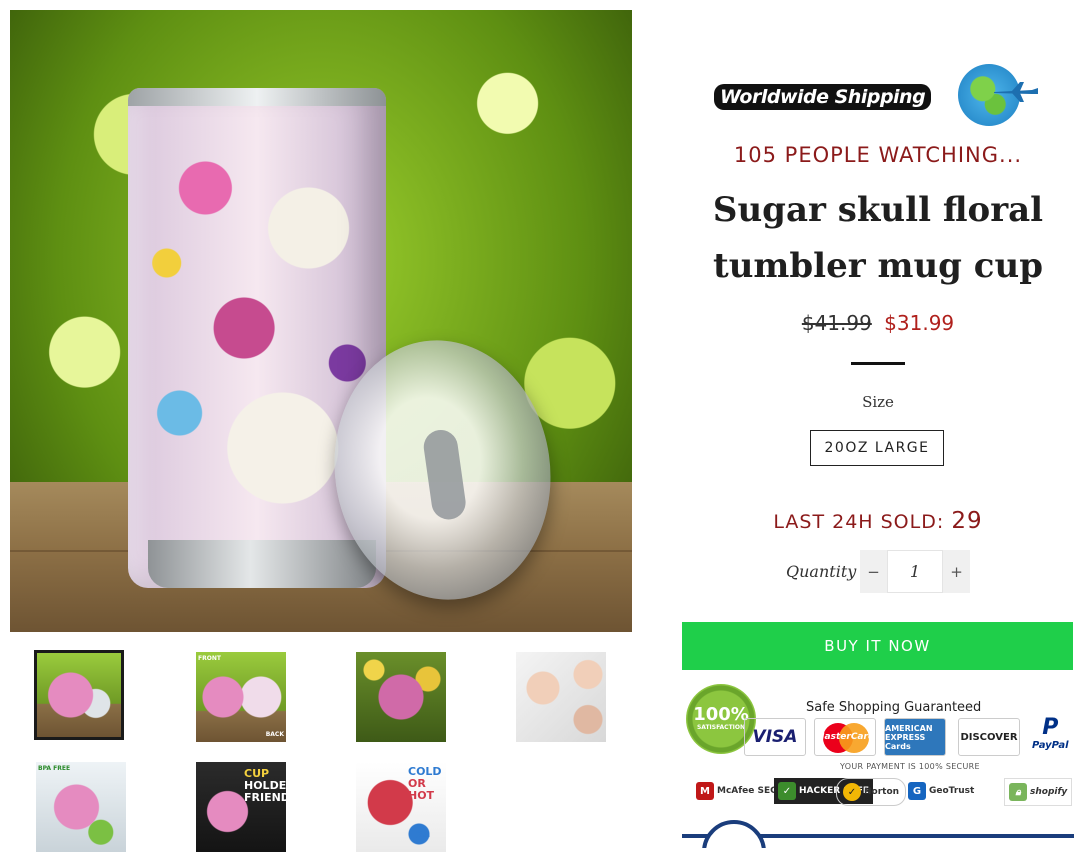 This screenshot has height=852, width=1080. Describe the element at coordinates (952, 791) in the screenshot. I see `seal-label: GeoTrust` at that location.